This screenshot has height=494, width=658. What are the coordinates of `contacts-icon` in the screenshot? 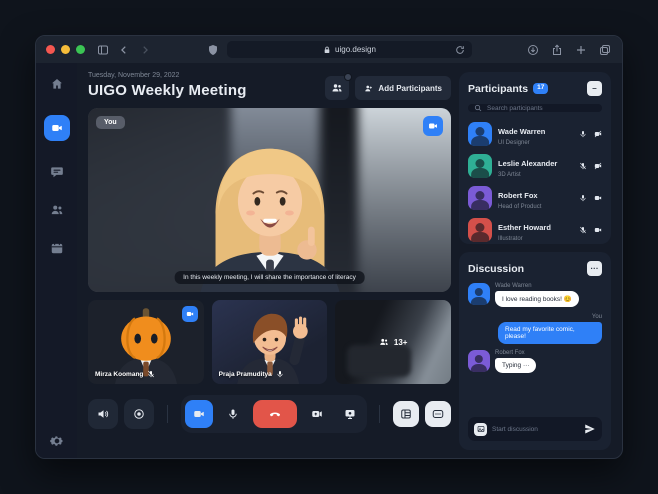 It's located at (57, 210).